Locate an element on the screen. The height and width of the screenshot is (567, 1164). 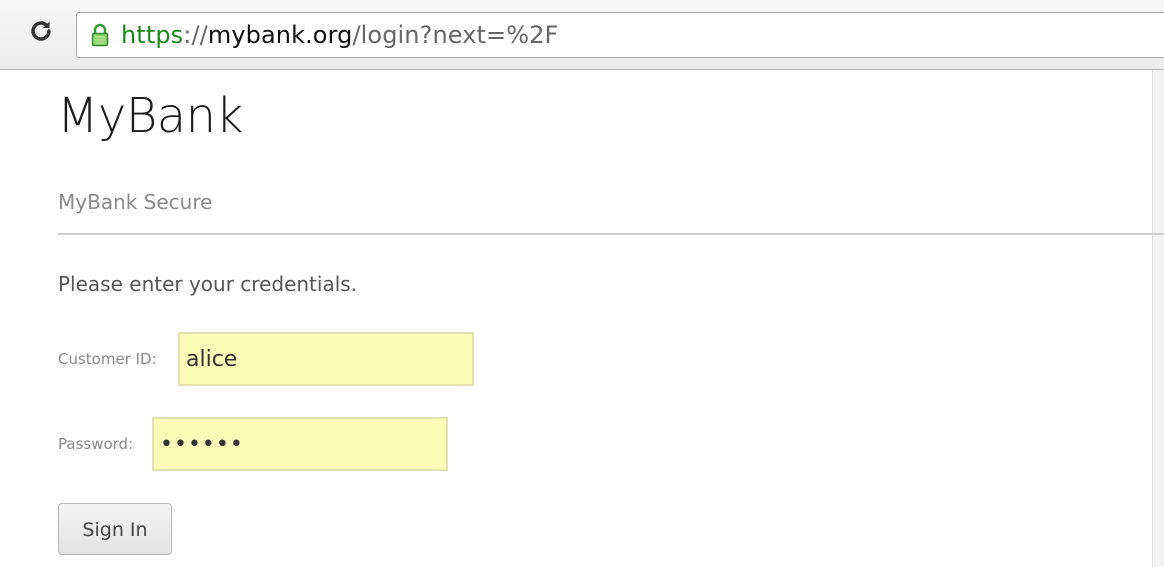
reload-icon is located at coordinates (41, 33).